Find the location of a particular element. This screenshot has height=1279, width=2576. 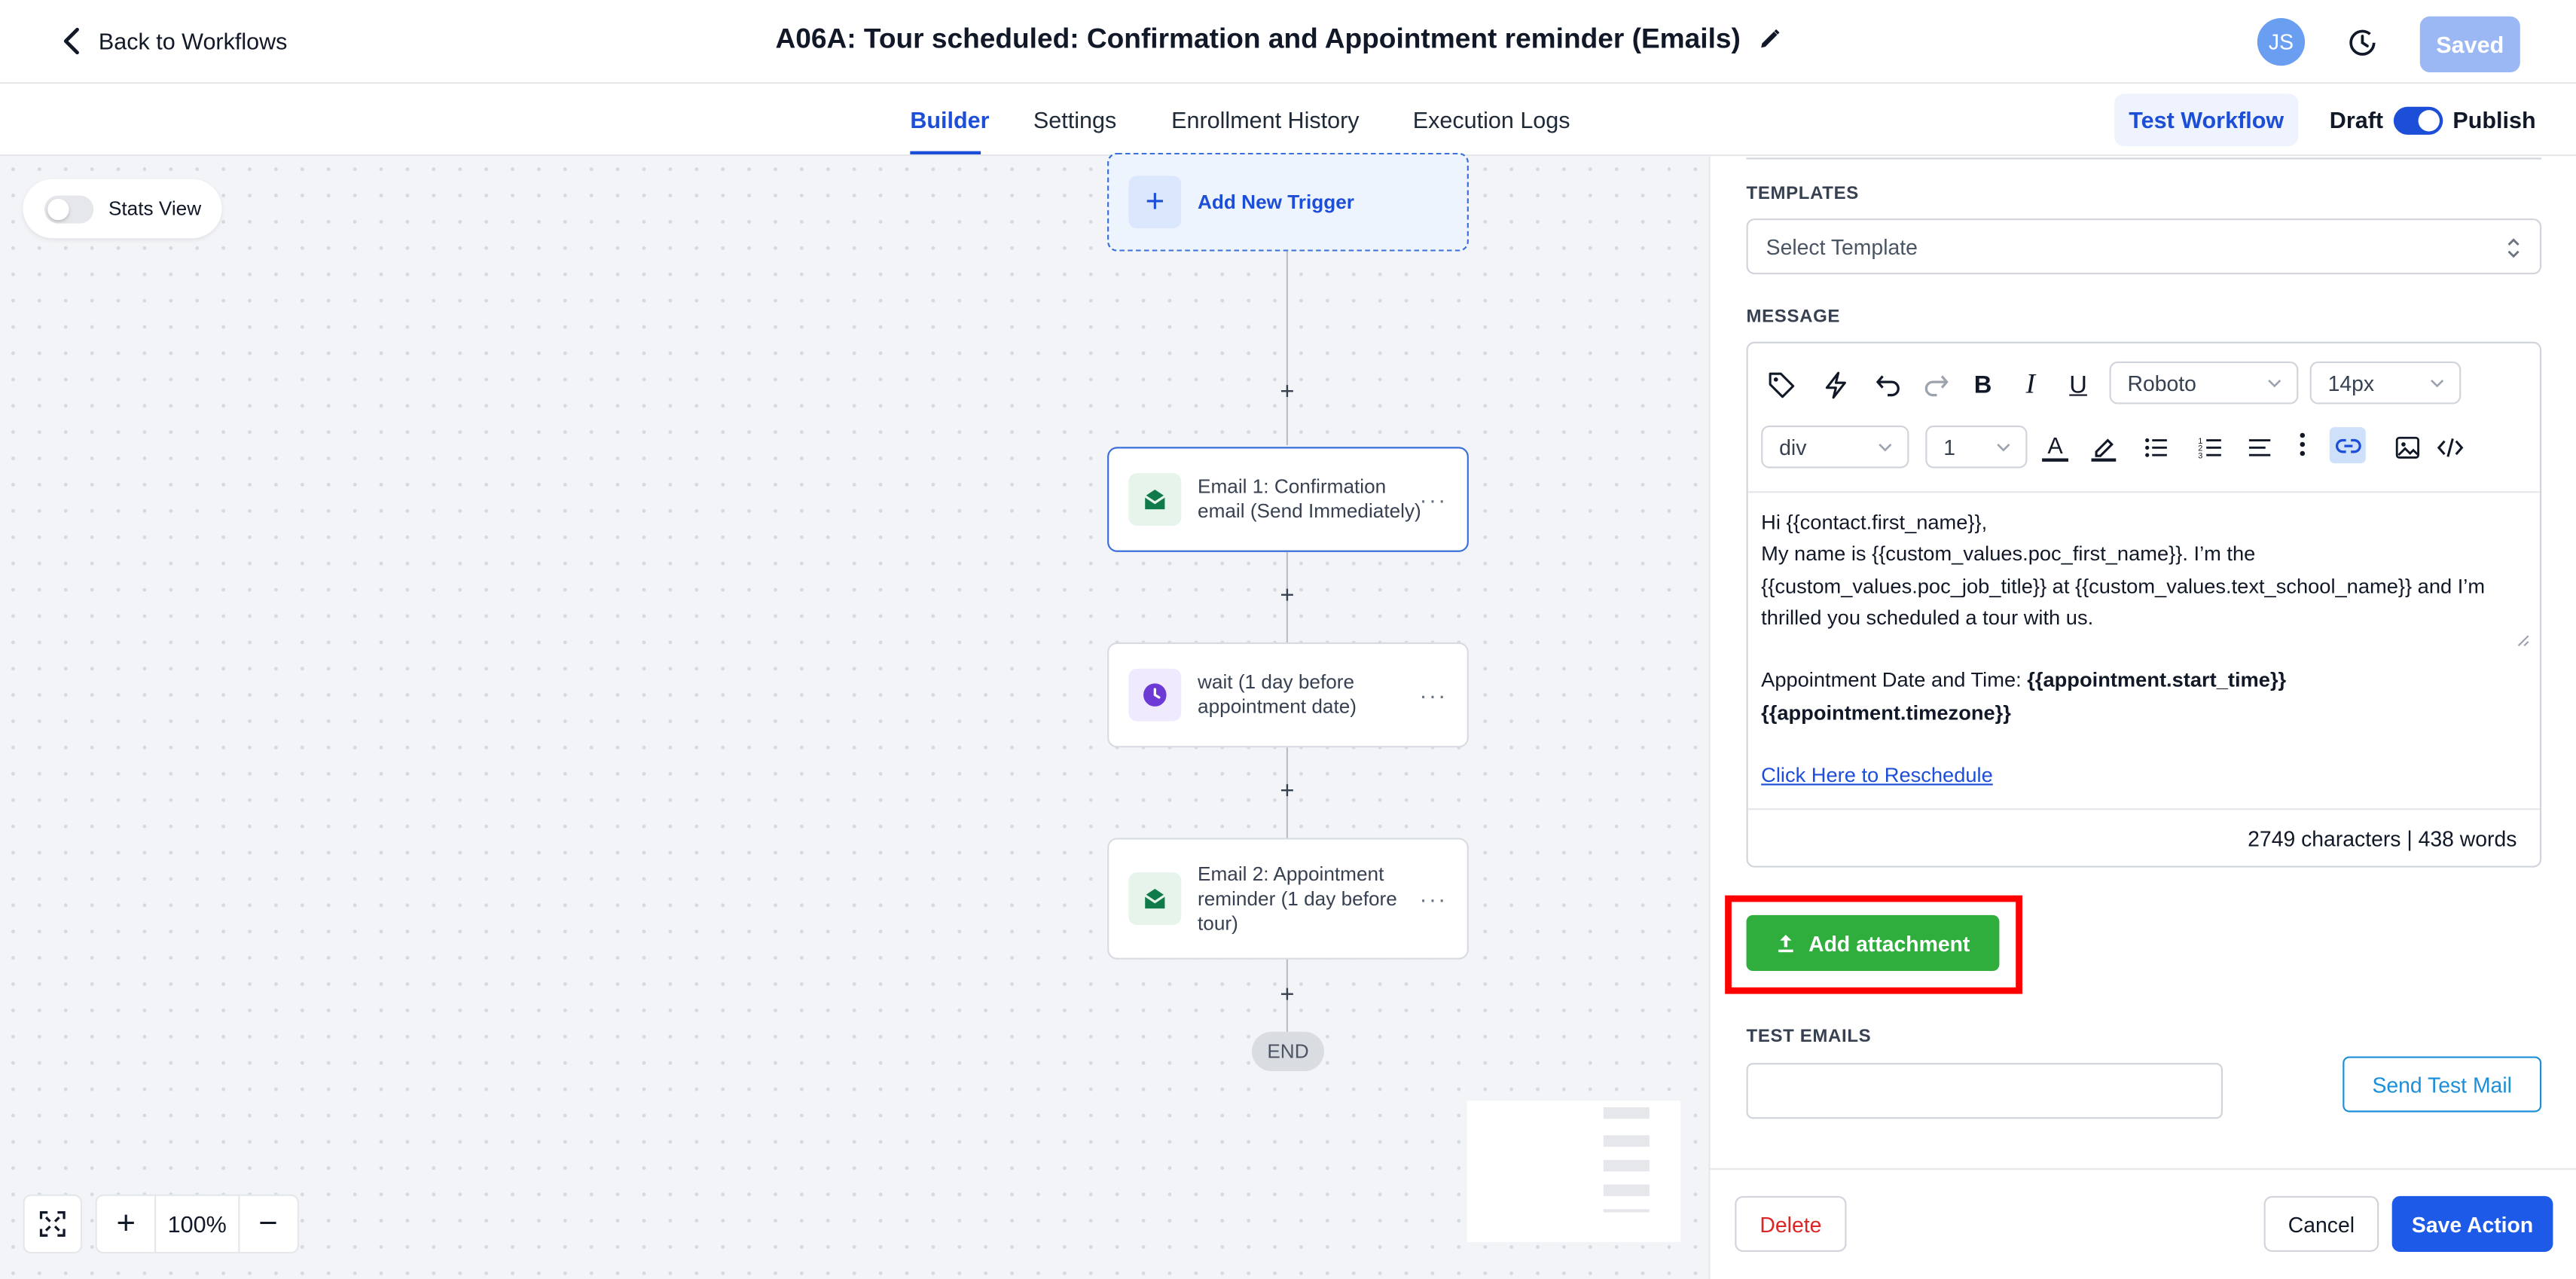

align-icon is located at coordinates (2259, 446).